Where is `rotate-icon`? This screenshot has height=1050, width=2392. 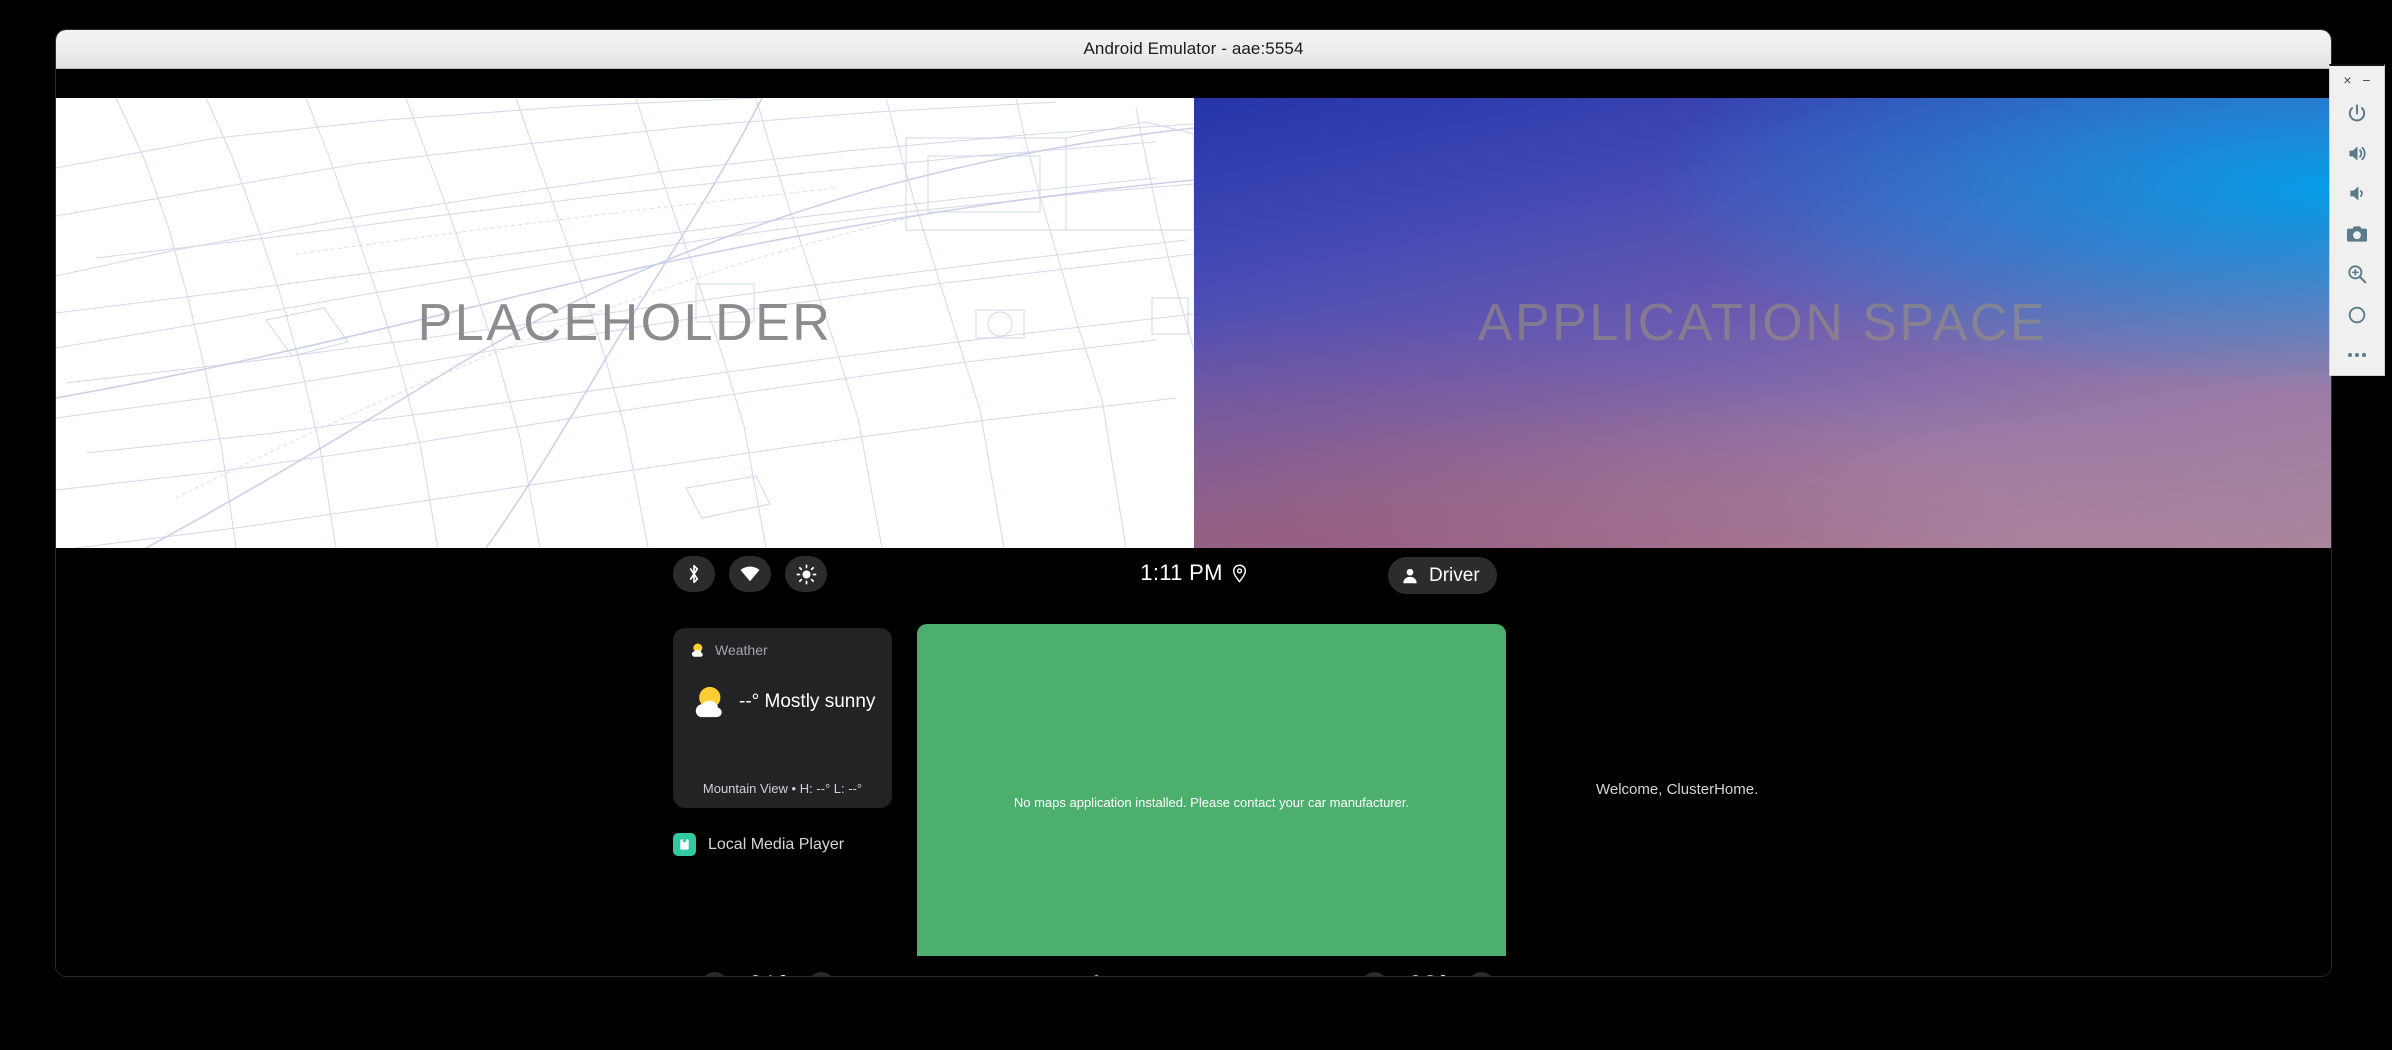
rotate-icon is located at coordinates (2357, 314).